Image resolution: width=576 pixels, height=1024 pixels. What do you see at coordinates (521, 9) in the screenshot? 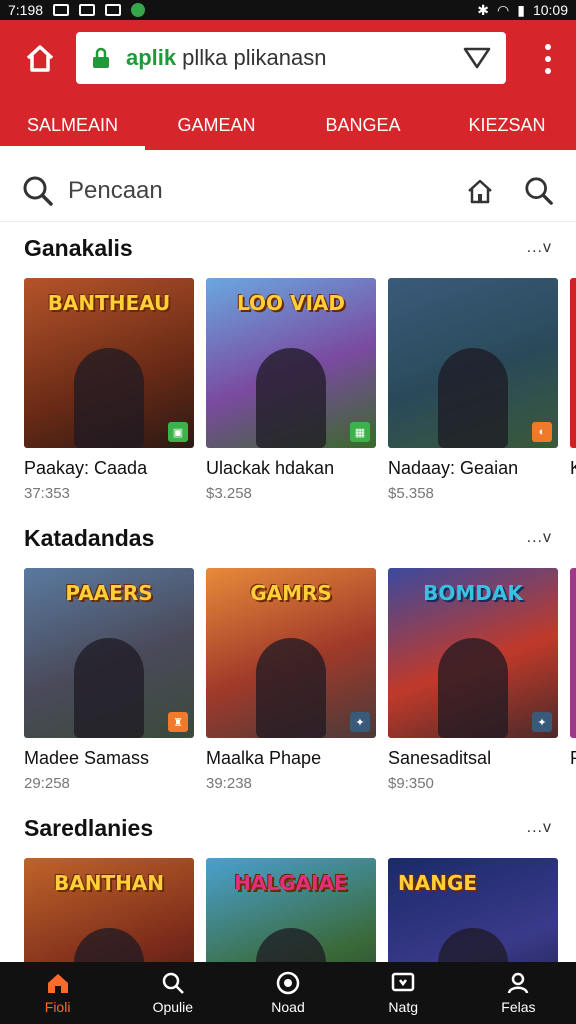
I see `signal-icon: ▮` at bounding box center [521, 9].